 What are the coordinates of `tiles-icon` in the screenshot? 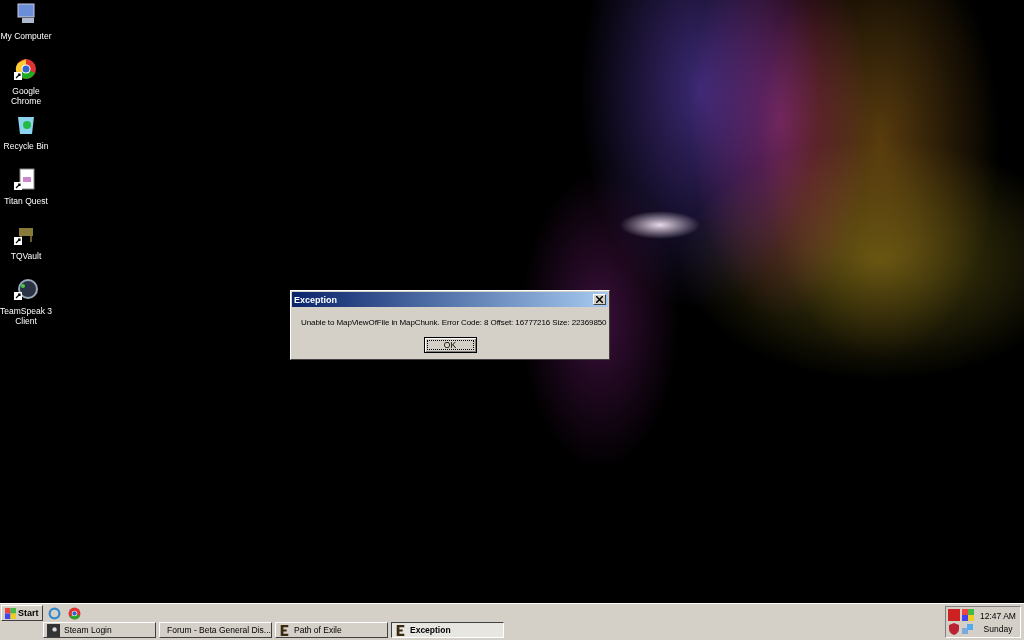 It's located at (968, 615).